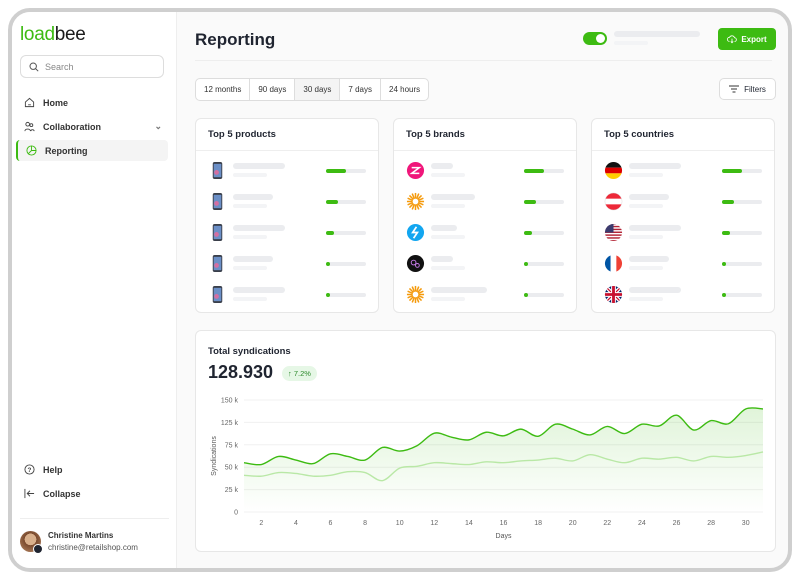 This screenshot has height=580, width=800. What do you see at coordinates (469, 523) in the screenshot?
I see `x-tick-label: 14` at bounding box center [469, 523].